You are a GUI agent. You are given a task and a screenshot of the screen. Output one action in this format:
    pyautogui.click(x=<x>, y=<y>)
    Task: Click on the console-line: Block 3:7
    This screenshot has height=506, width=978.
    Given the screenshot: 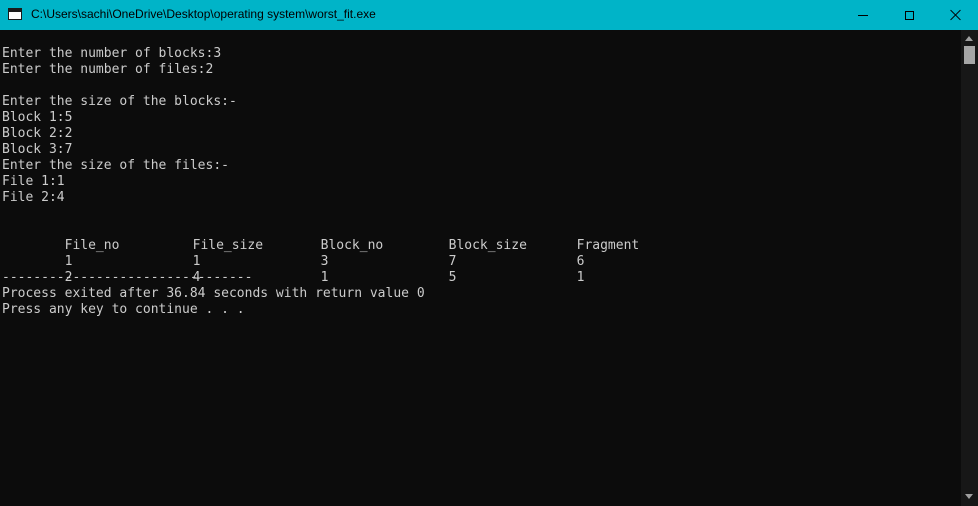 What is the action you would take?
    pyautogui.click(x=37, y=149)
    